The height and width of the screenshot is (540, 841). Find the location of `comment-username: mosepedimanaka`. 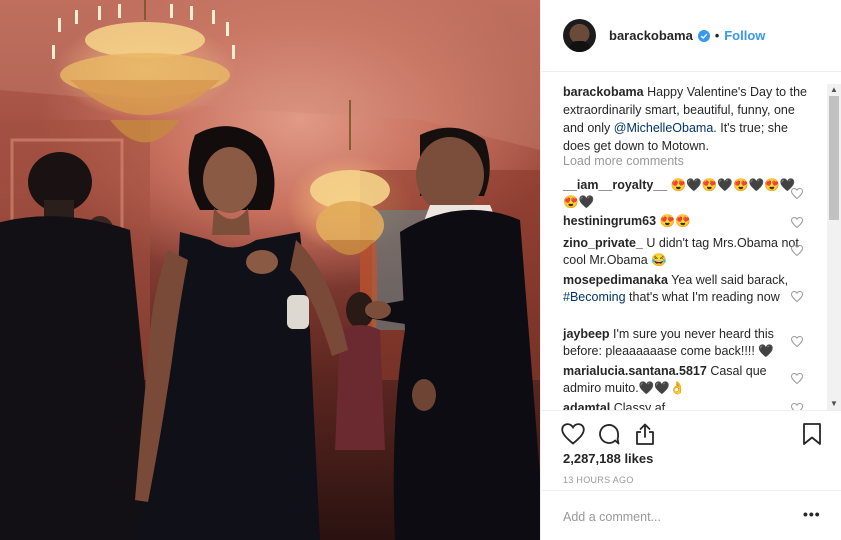

comment-username: mosepedimanaka is located at coordinates (615, 280).